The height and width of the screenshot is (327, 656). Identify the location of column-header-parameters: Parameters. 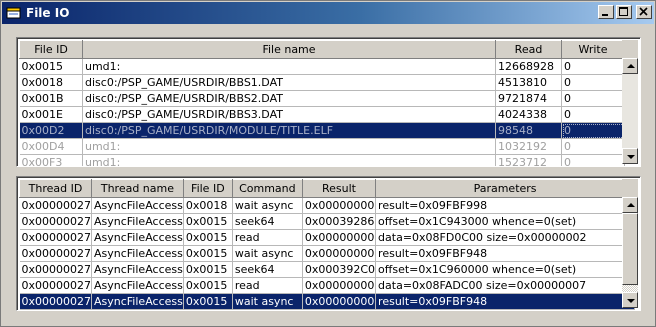
(505, 188).